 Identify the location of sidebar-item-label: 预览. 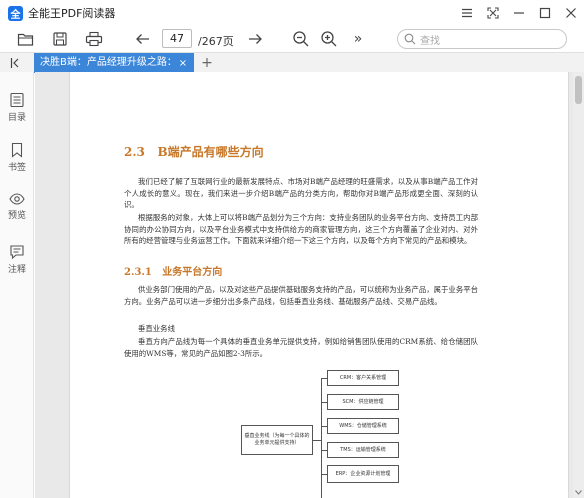
(16, 216).